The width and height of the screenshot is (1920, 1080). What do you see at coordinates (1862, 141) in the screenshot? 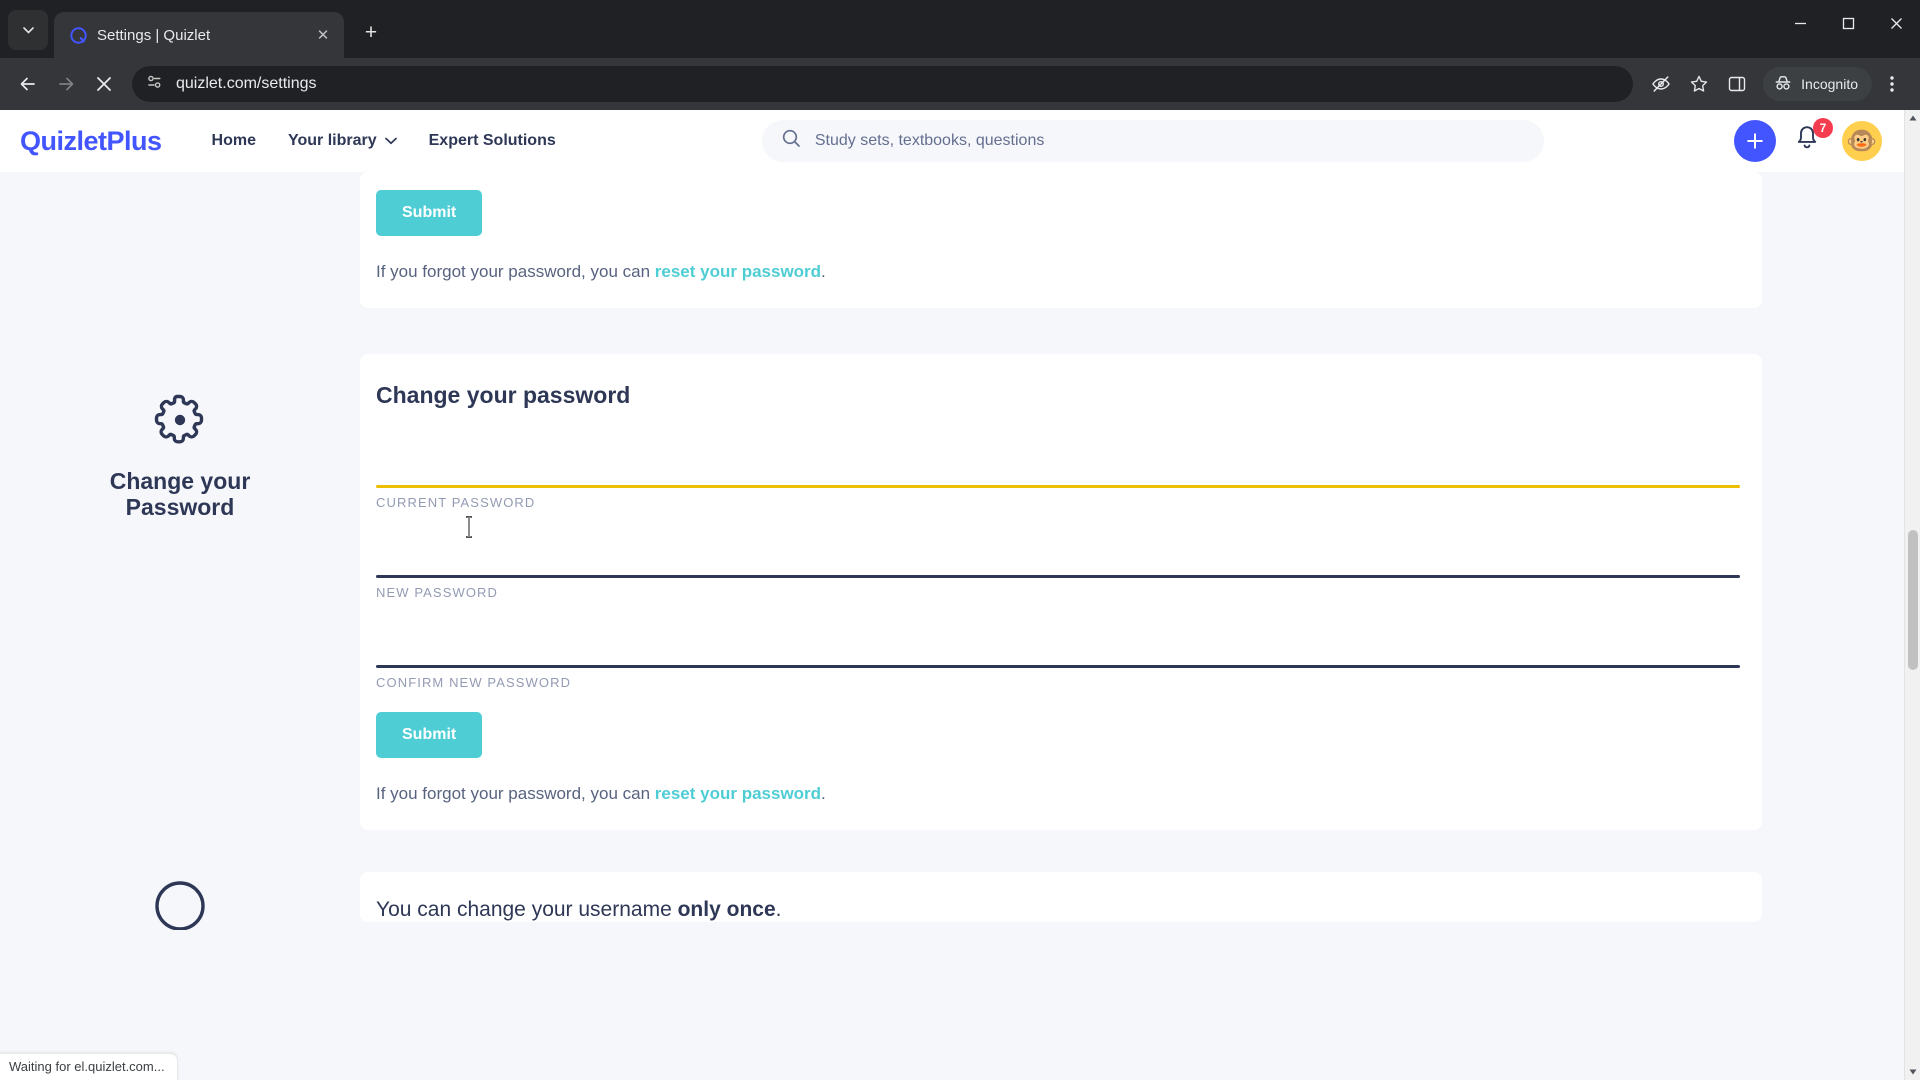
I see `avatar: 🐵` at bounding box center [1862, 141].